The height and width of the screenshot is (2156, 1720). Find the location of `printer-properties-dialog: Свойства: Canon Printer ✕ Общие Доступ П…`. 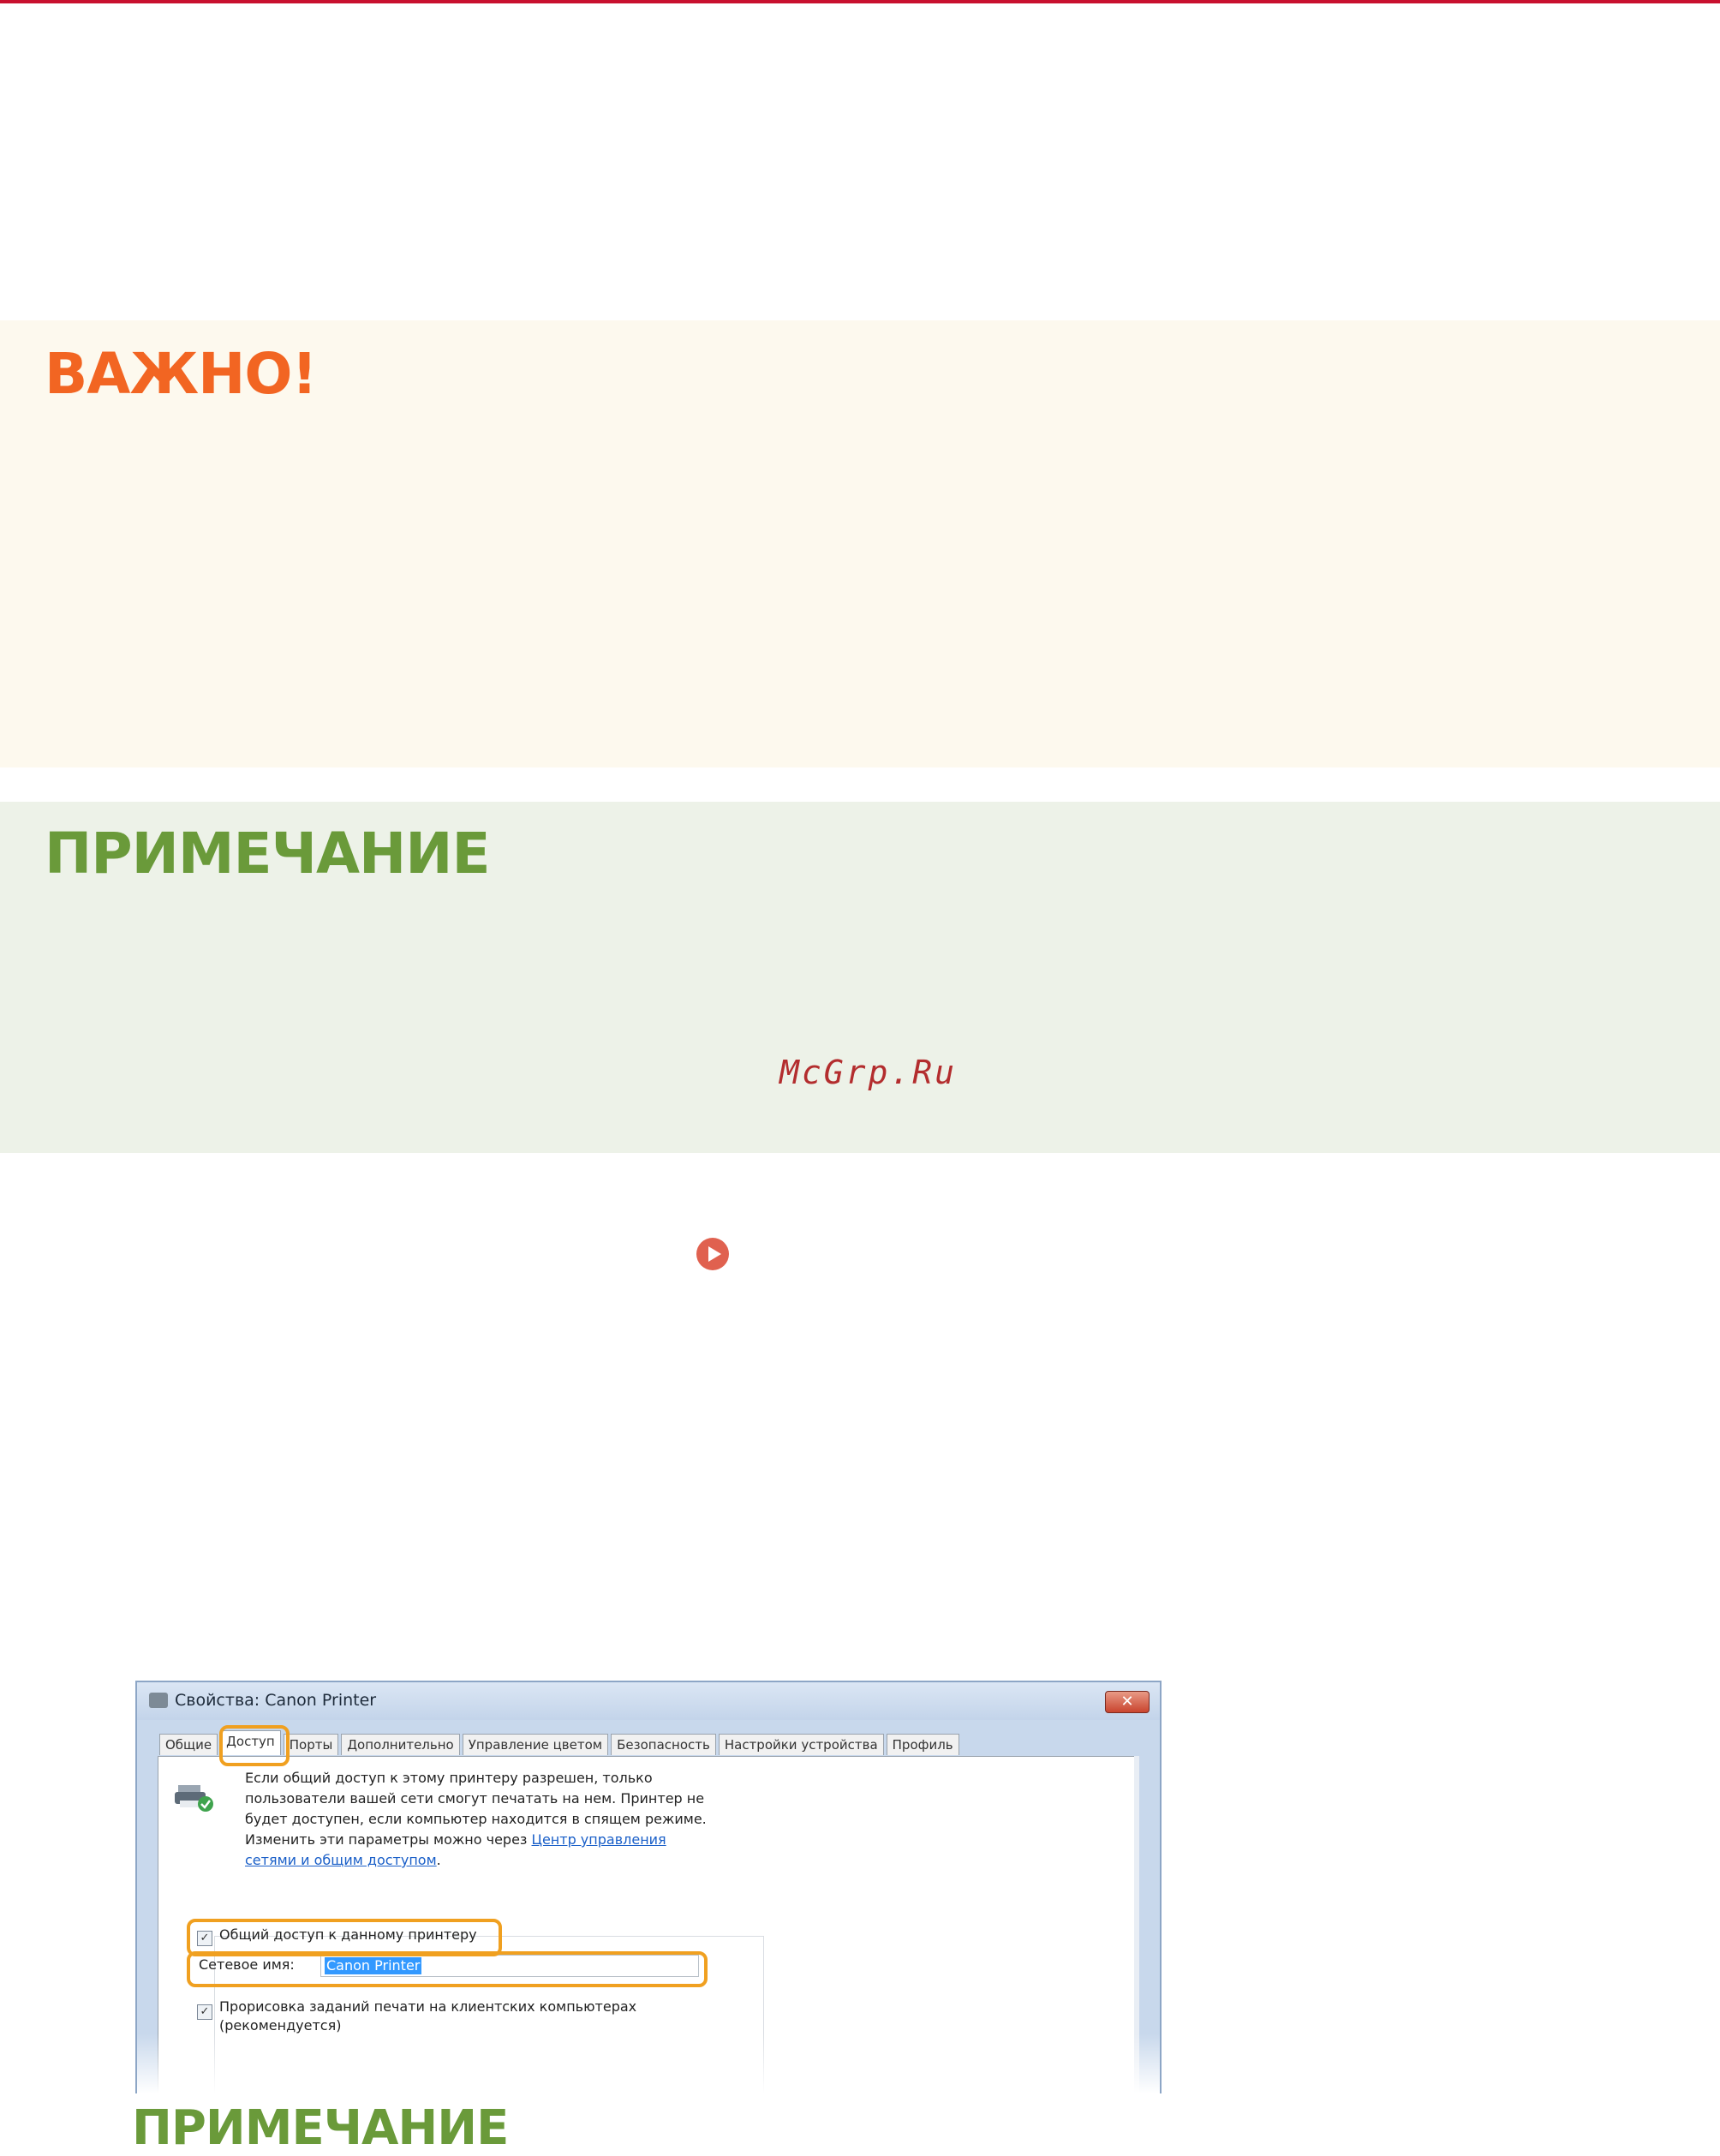

printer-properties-dialog: Свойства: Canon Printer ✕ Общие Доступ П… is located at coordinates (648, 1887).